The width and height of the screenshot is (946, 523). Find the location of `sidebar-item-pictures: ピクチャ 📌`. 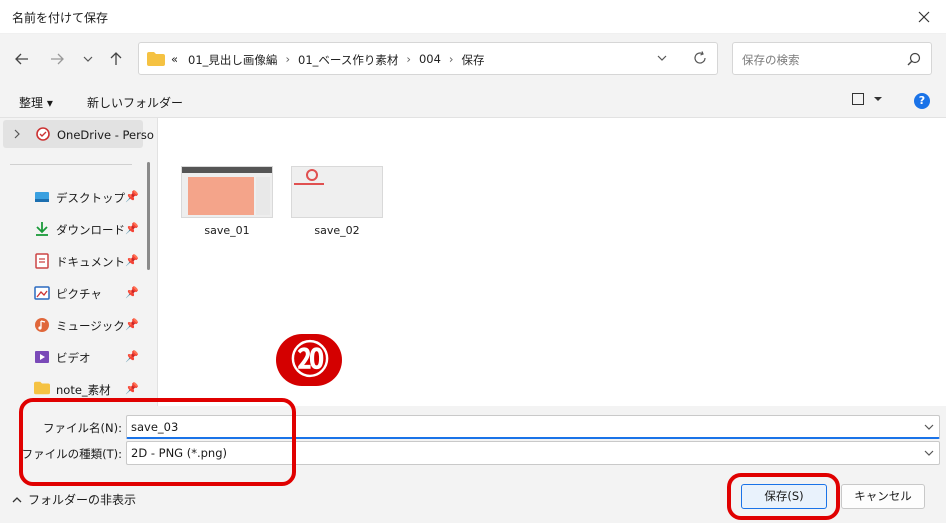

sidebar-item-pictures: ピクチャ 📌 is located at coordinates (72, 293).